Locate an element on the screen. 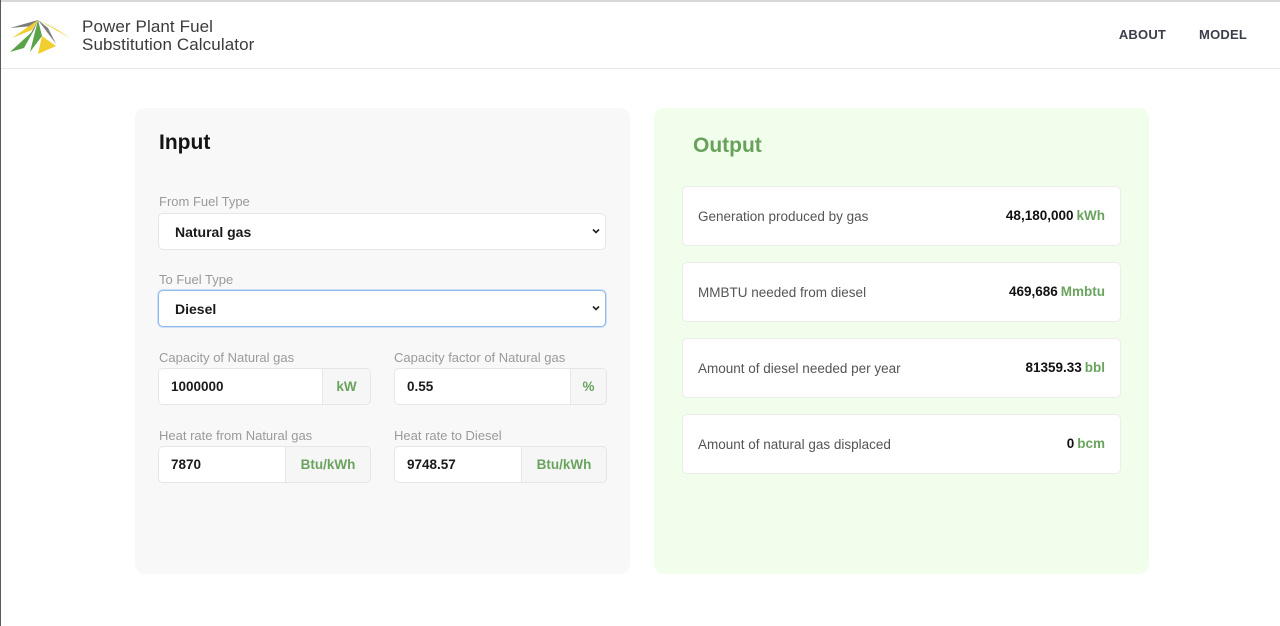  heat-rate-to-input-group: 9748.57 Btu/kWh is located at coordinates (500, 464).